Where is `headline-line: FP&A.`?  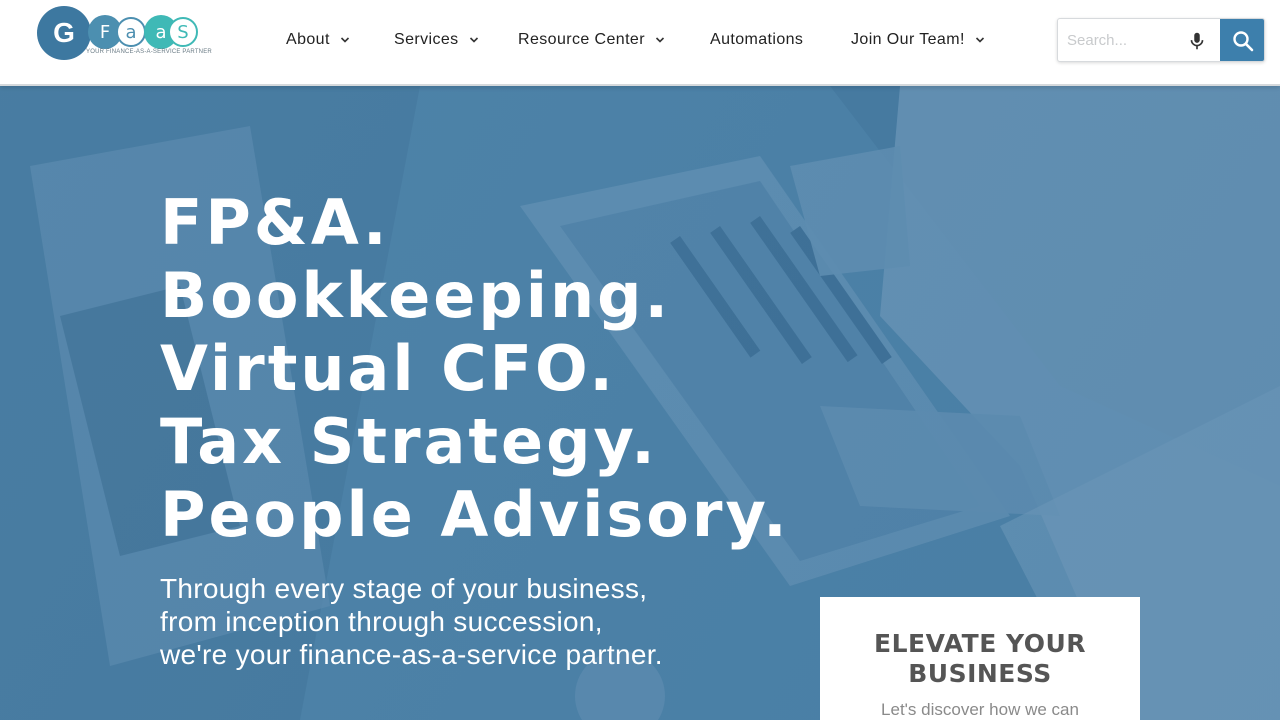 headline-line: FP&A. is located at coordinates (275, 222).